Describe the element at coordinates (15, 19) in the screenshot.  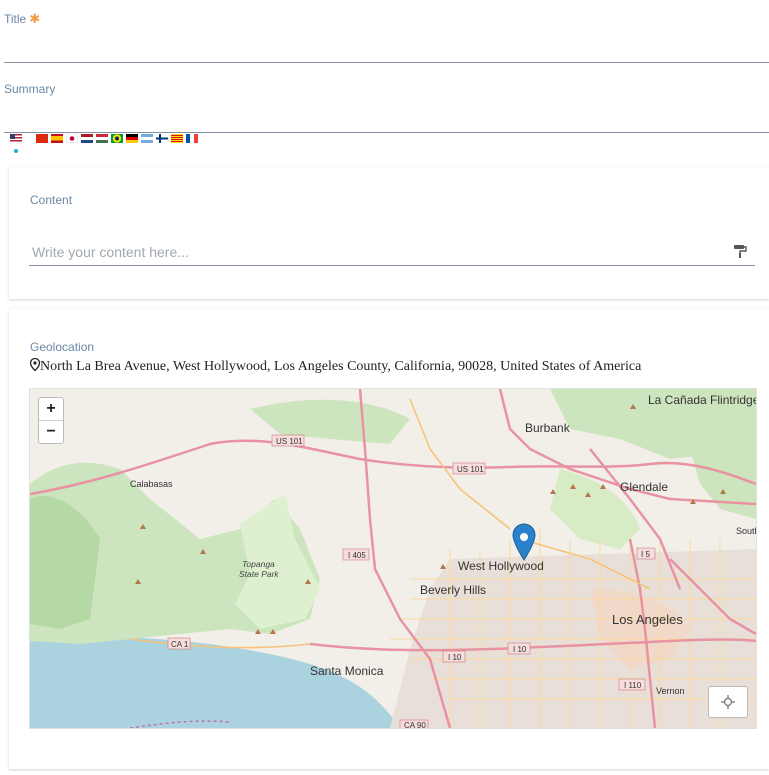
I see `title-label-text: Title` at that location.